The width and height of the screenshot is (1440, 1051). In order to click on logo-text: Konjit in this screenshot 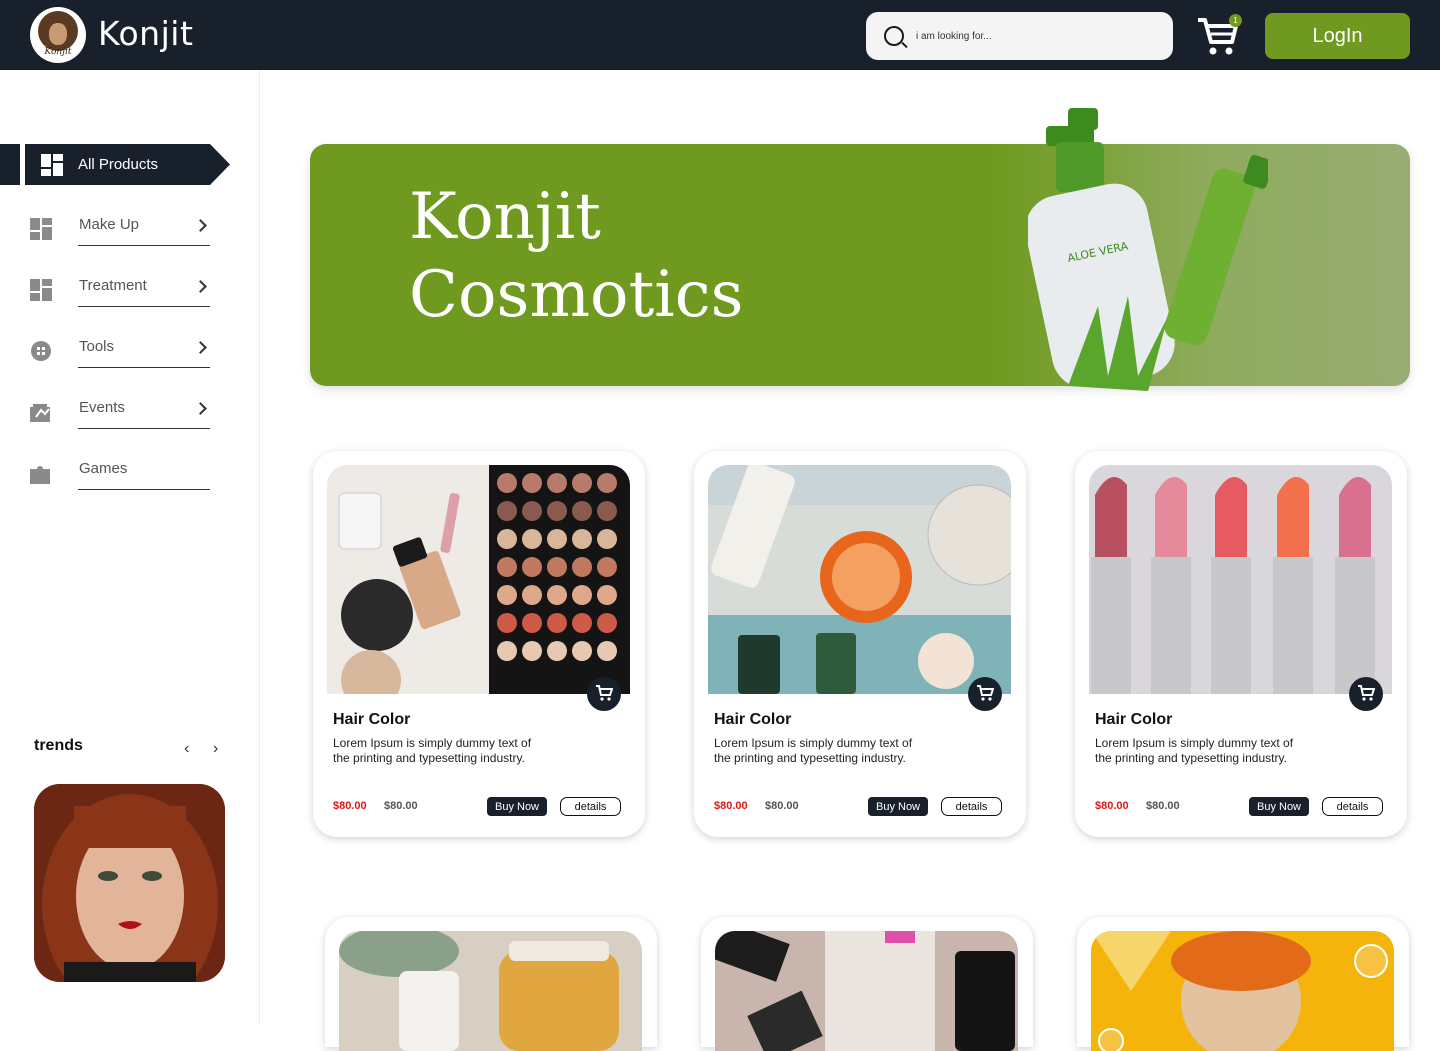, I will do `click(58, 52)`.